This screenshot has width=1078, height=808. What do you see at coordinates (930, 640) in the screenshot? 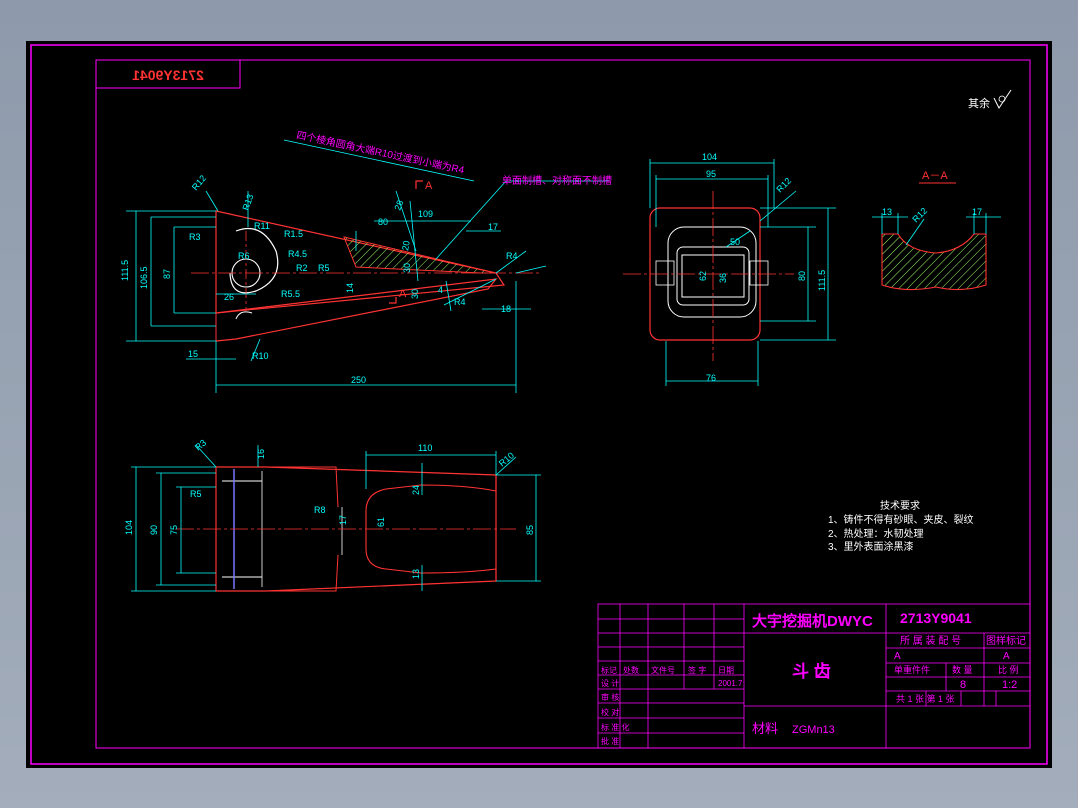
I see `tb-hdr-assembly: 所 属 装 配 号` at bounding box center [930, 640].